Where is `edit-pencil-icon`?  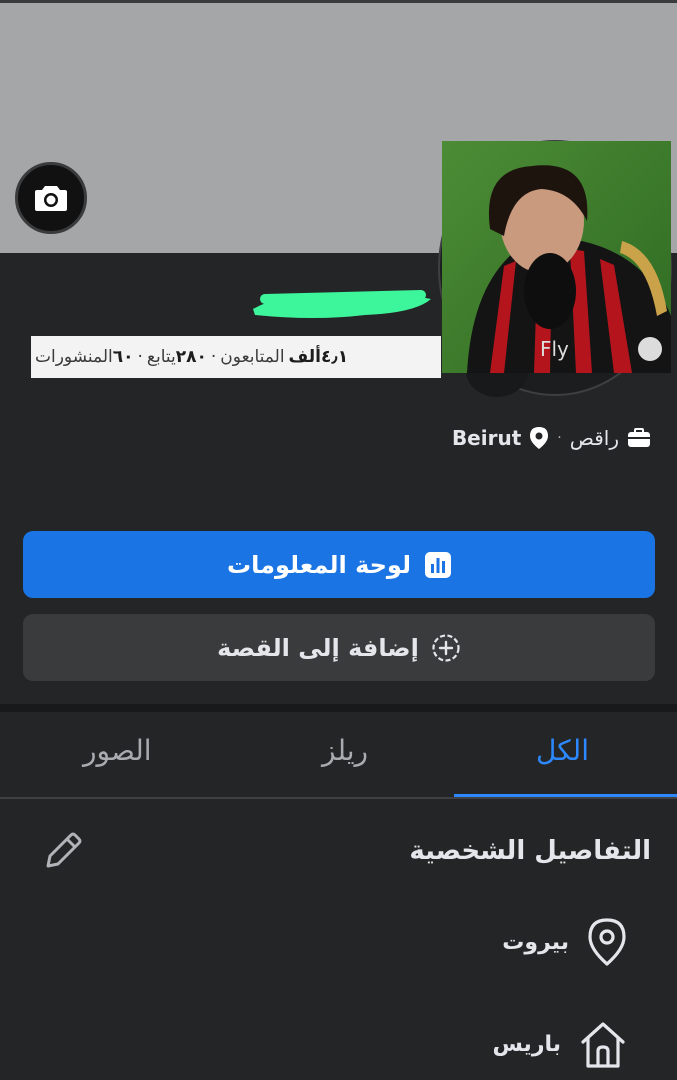
edit-pencil-icon is located at coordinates (63, 851).